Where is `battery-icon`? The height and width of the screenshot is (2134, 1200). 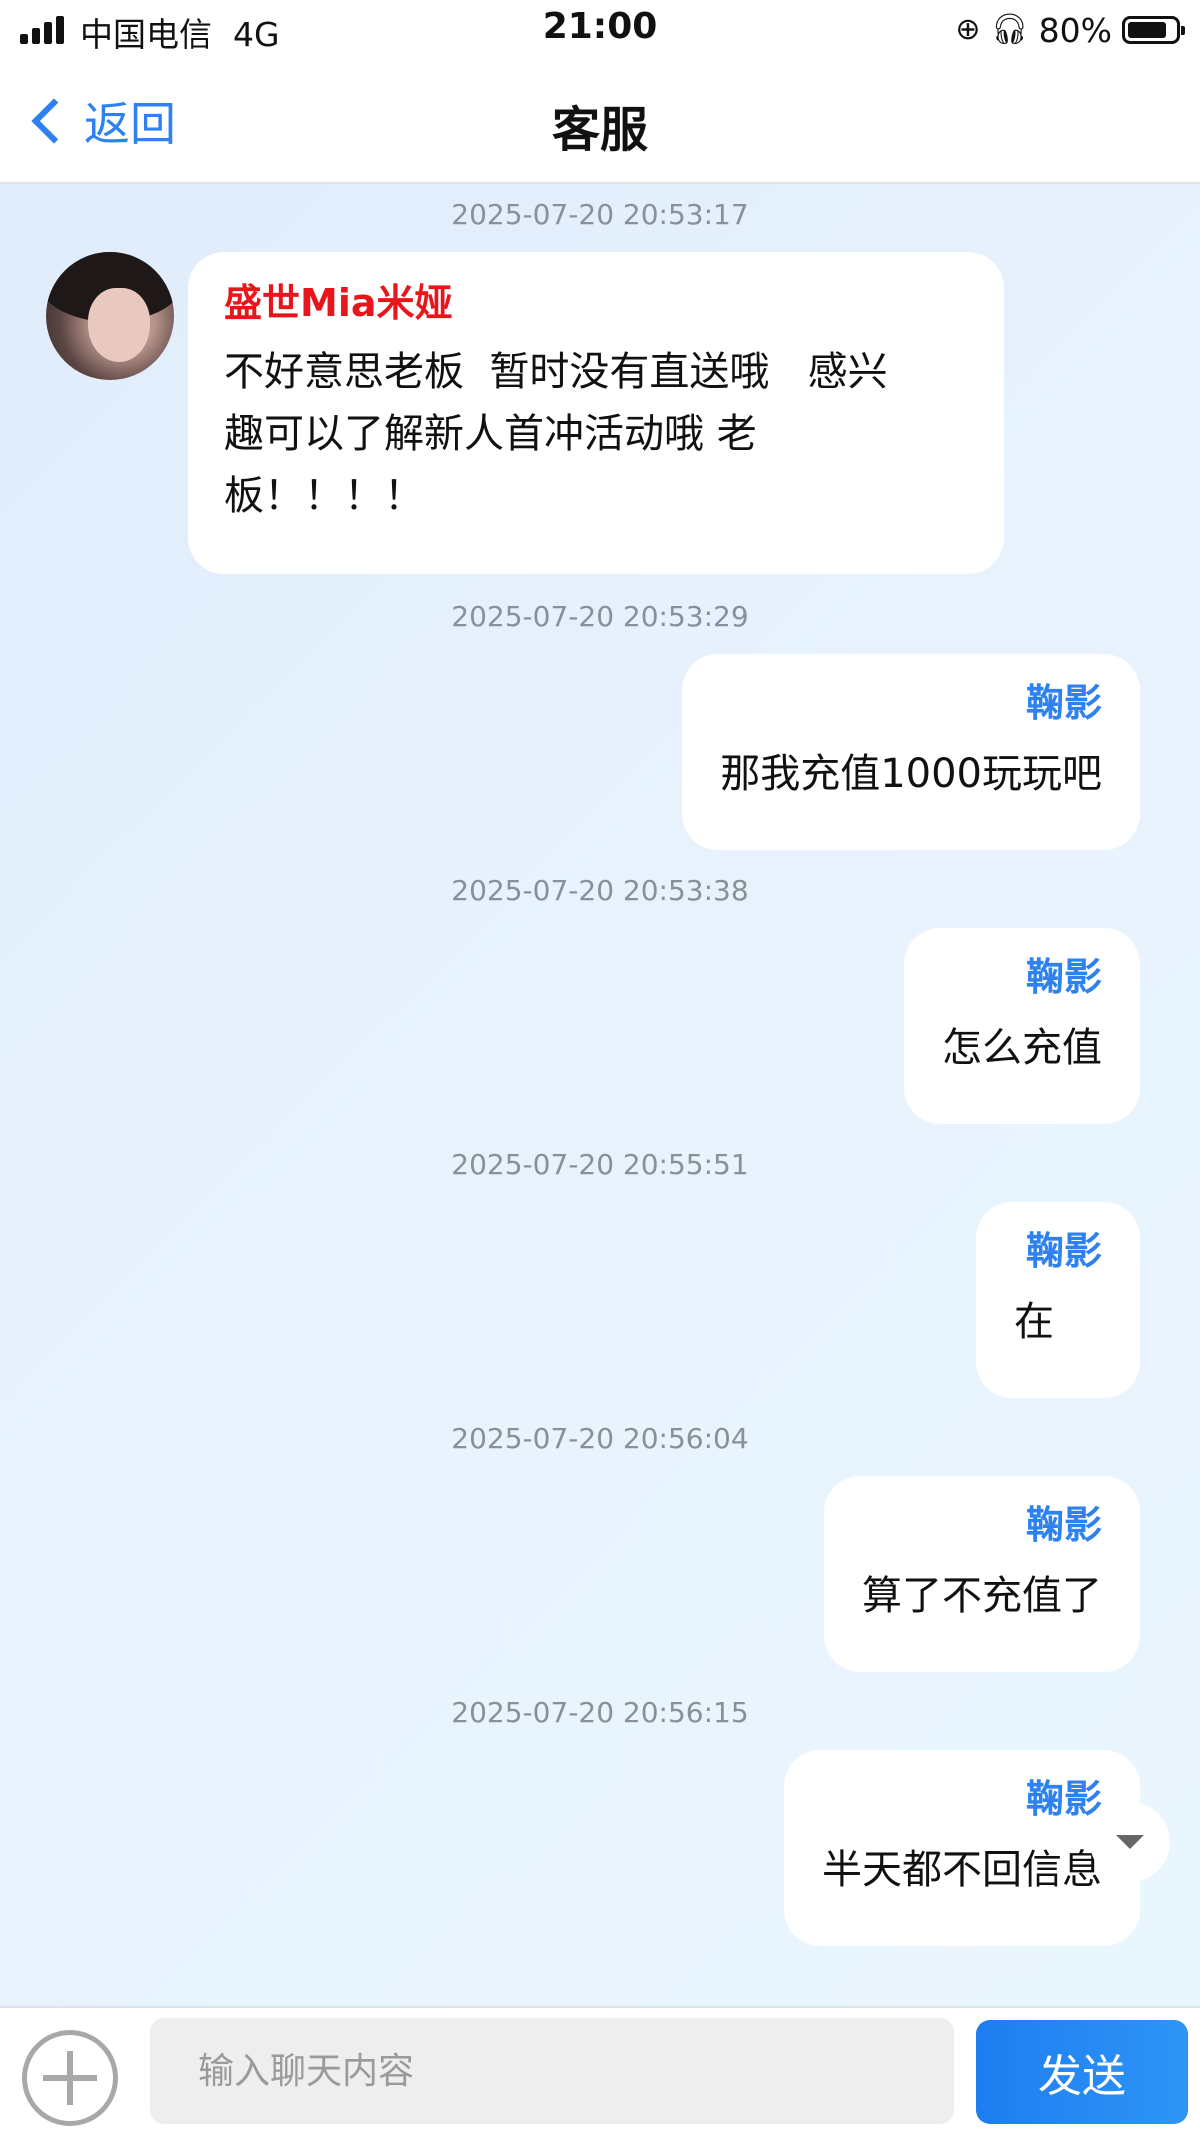 battery-icon is located at coordinates (1153, 30).